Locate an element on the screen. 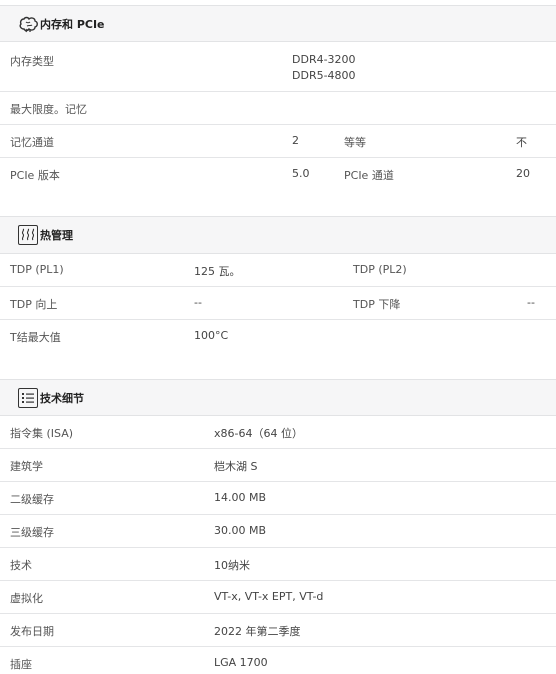 The height and width of the screenshot is (674, 556). thermal-row: T结最大值 100°C is located at coordinates (278, 336).